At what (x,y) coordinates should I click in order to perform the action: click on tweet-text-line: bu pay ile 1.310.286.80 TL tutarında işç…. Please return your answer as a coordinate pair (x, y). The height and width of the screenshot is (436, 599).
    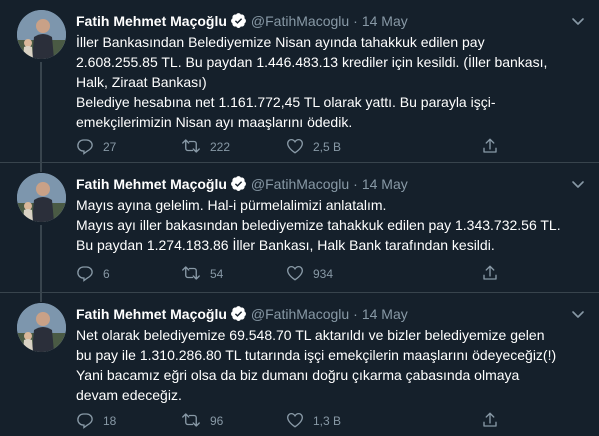
    Looking at the image, I should click on (316, 355).